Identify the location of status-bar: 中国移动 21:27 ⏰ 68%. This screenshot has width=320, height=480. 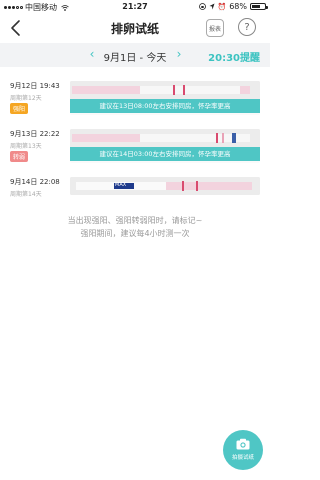
(135, 7).